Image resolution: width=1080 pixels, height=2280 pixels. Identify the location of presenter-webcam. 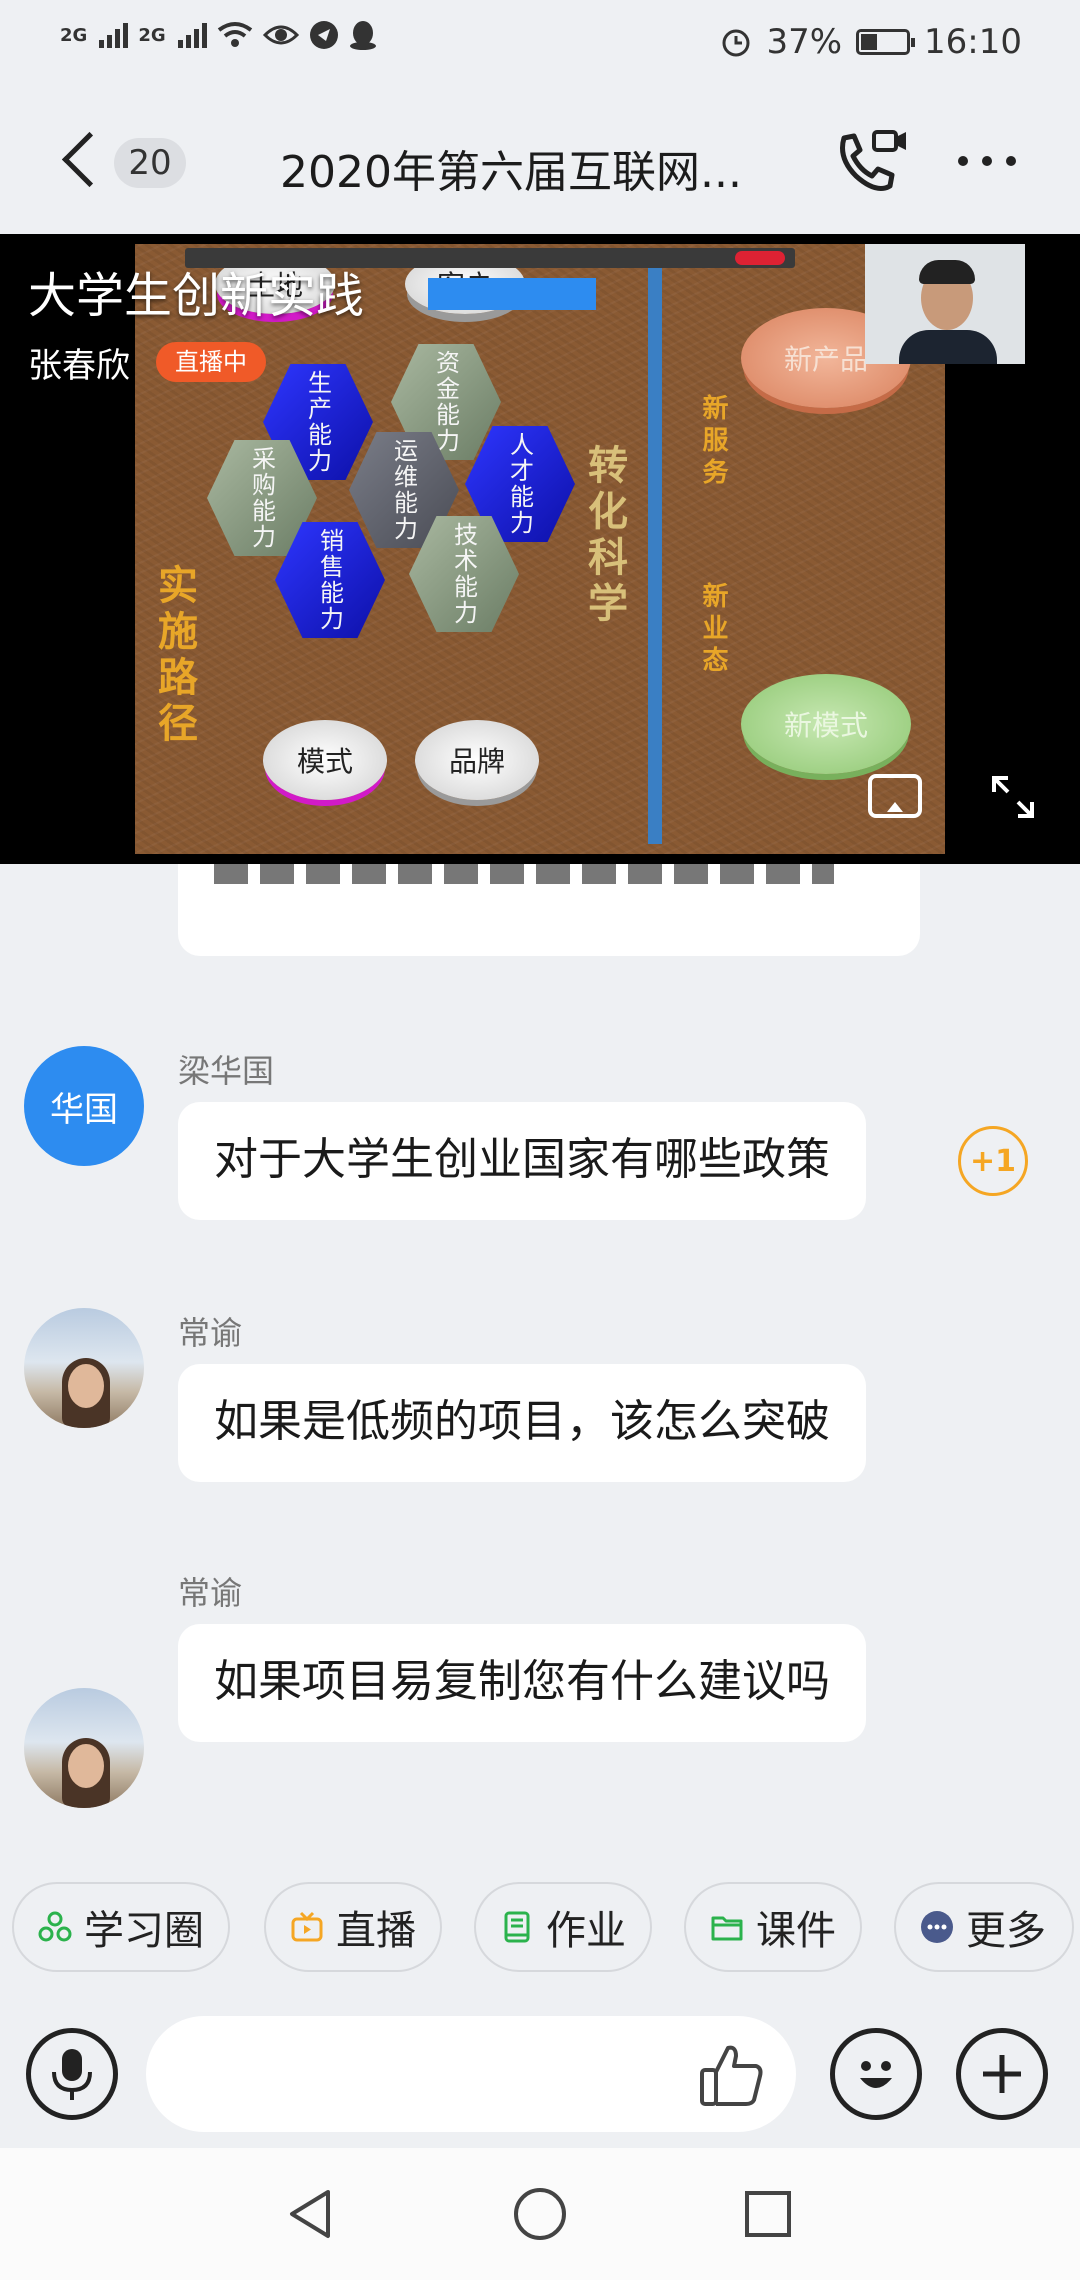
(945, 304).